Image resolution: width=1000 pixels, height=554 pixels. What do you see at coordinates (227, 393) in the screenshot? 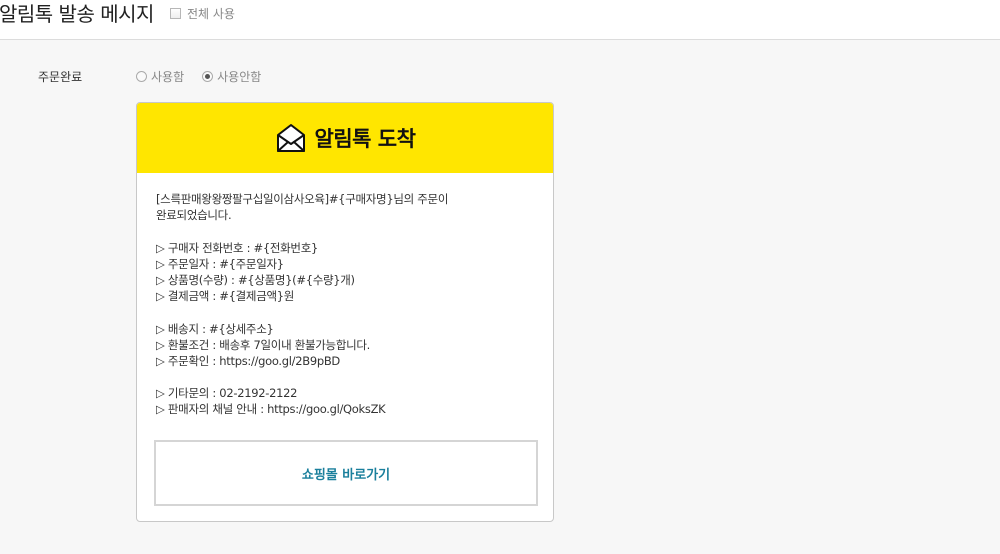
I see `message-line: ▷ 기타문의 : 02-2192-2122` at bounding box center [227, 393].